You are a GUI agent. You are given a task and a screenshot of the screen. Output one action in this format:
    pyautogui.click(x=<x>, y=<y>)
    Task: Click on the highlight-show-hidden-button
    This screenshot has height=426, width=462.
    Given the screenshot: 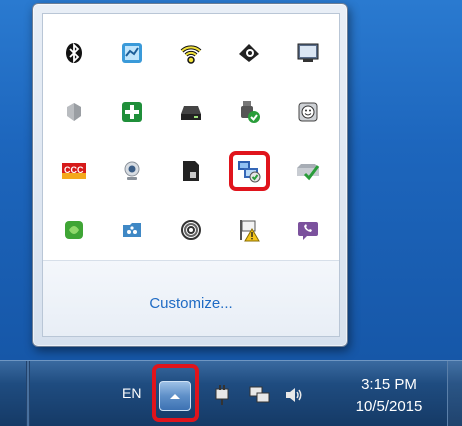 What is the action you would take?
    pyautogui.click(x=175, y=393)
    